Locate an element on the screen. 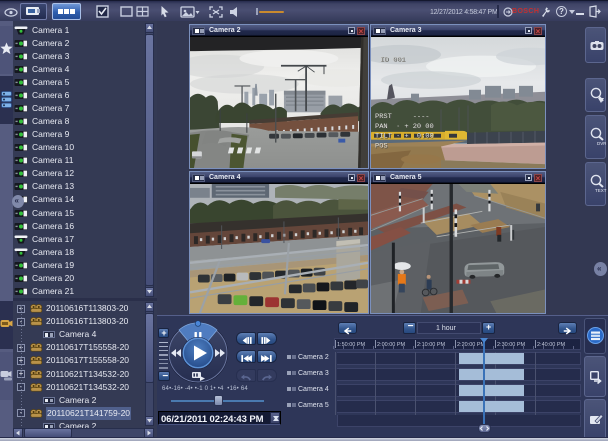 The image size is (608, 441). svg-text: DVR is located at coordinates (601, 143).